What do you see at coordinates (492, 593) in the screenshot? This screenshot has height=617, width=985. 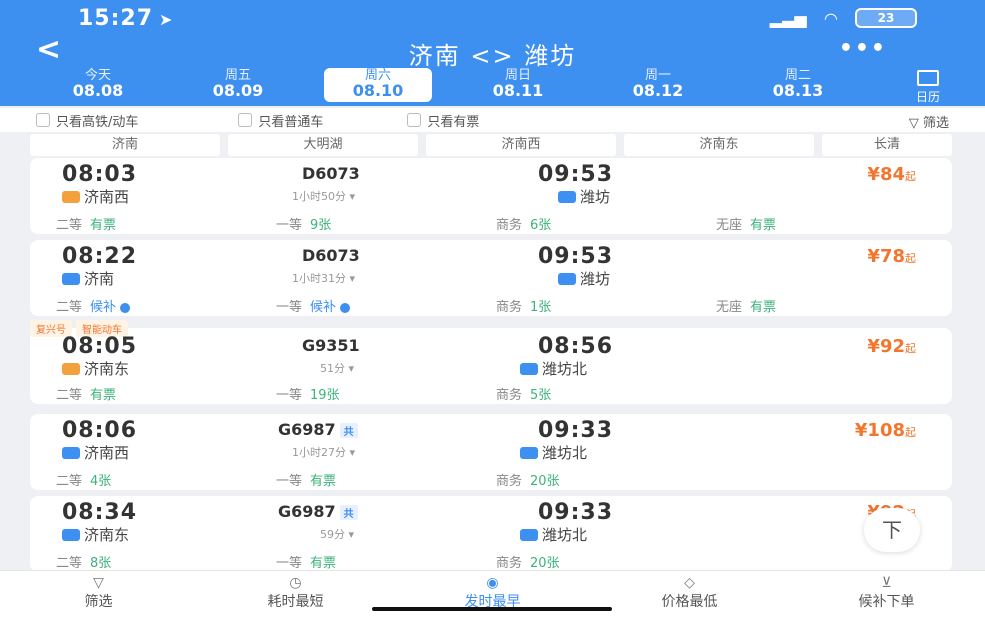 I see `bottom-tabbar: ▽ 筛选 ◷ 耗时最短 ◉ 发时最早 ◇ 价格最低 ⊻ 候补下单` at bounding box center [492, 593].